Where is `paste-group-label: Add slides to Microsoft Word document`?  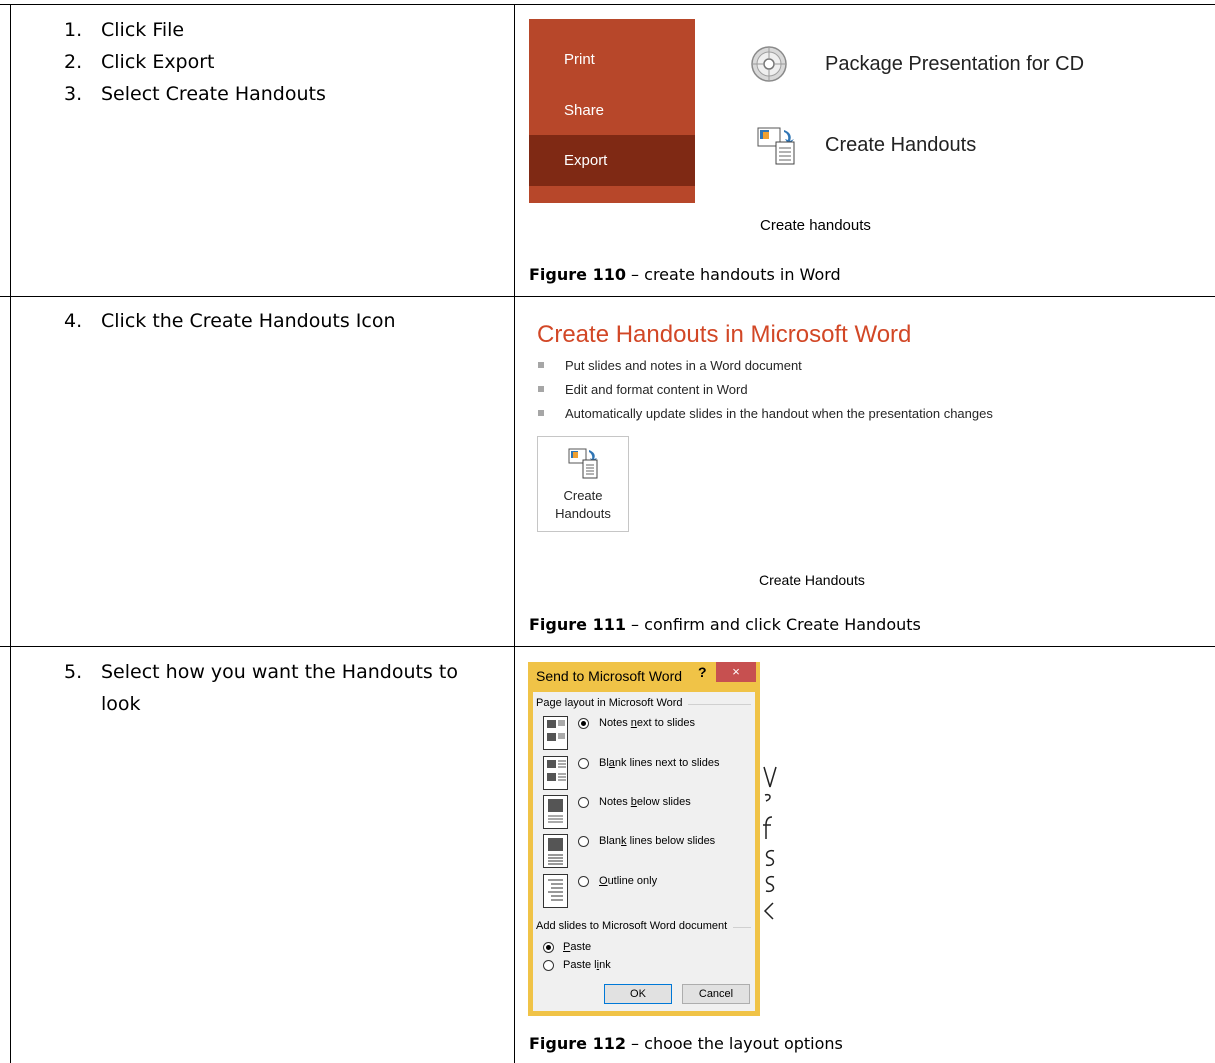 paste-group-label: Add slides to Microsoft Word document is located at coordinates (632, 926).